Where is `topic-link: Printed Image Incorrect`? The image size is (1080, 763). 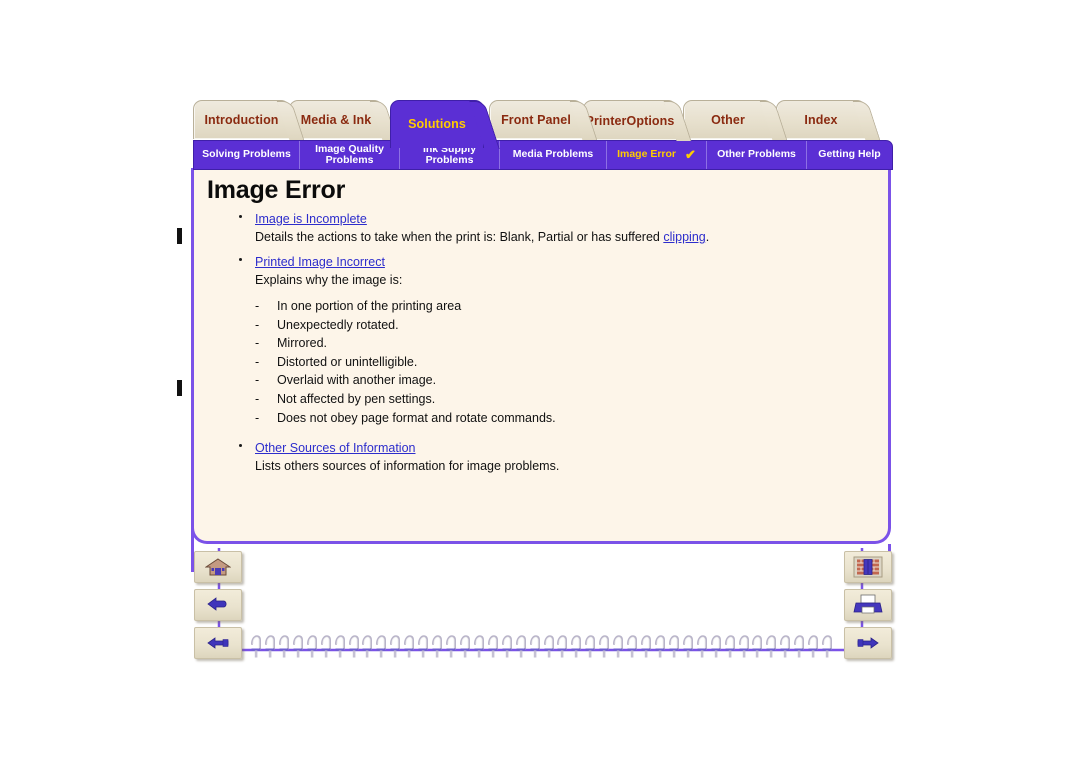 topic-link: Printed Image Incorrect is located at coordinates (320, 262).